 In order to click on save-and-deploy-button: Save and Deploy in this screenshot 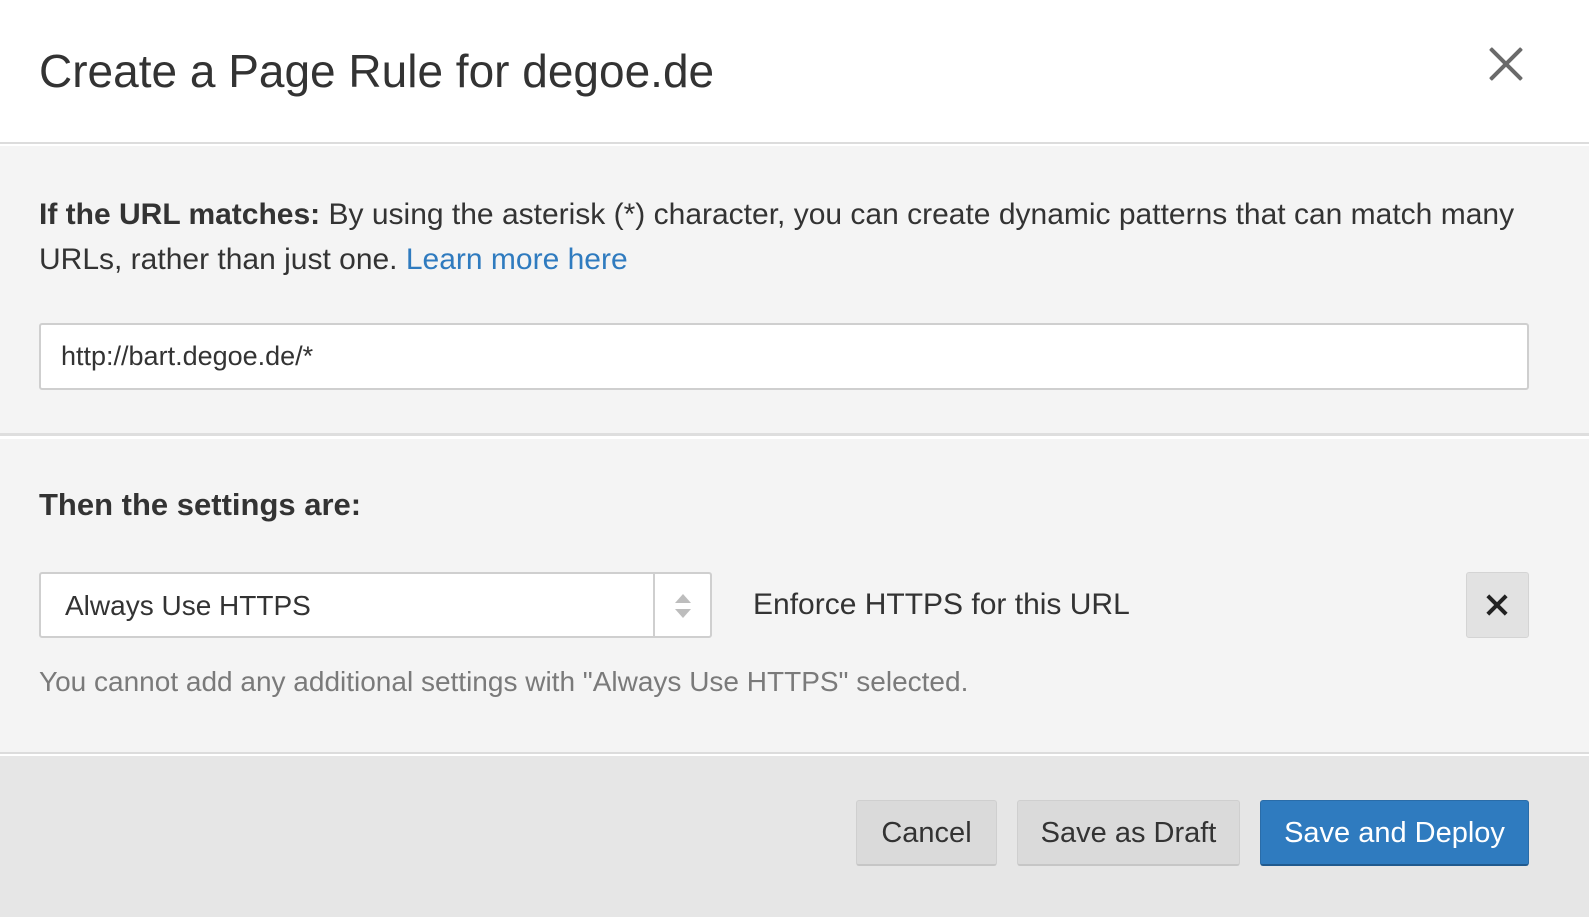, I will do `click(1394, 833)`.